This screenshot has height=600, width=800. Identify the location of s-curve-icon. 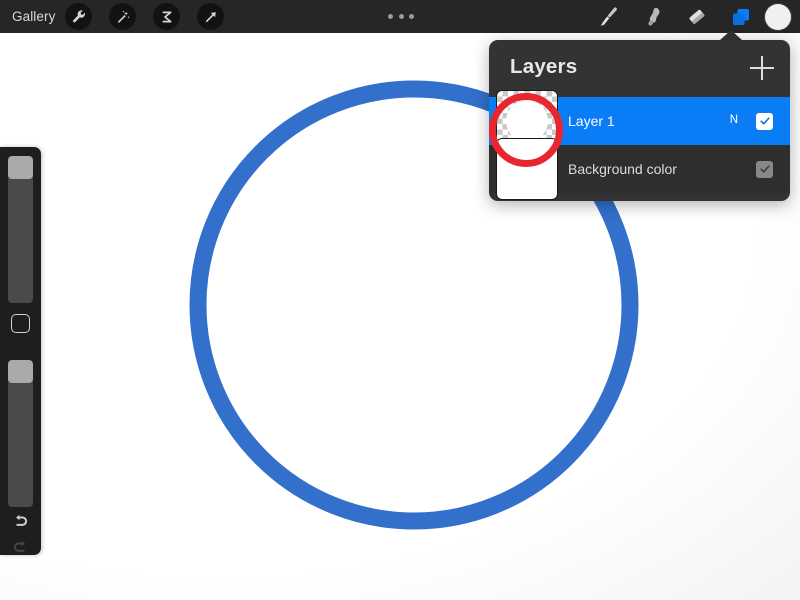
(167, 16).